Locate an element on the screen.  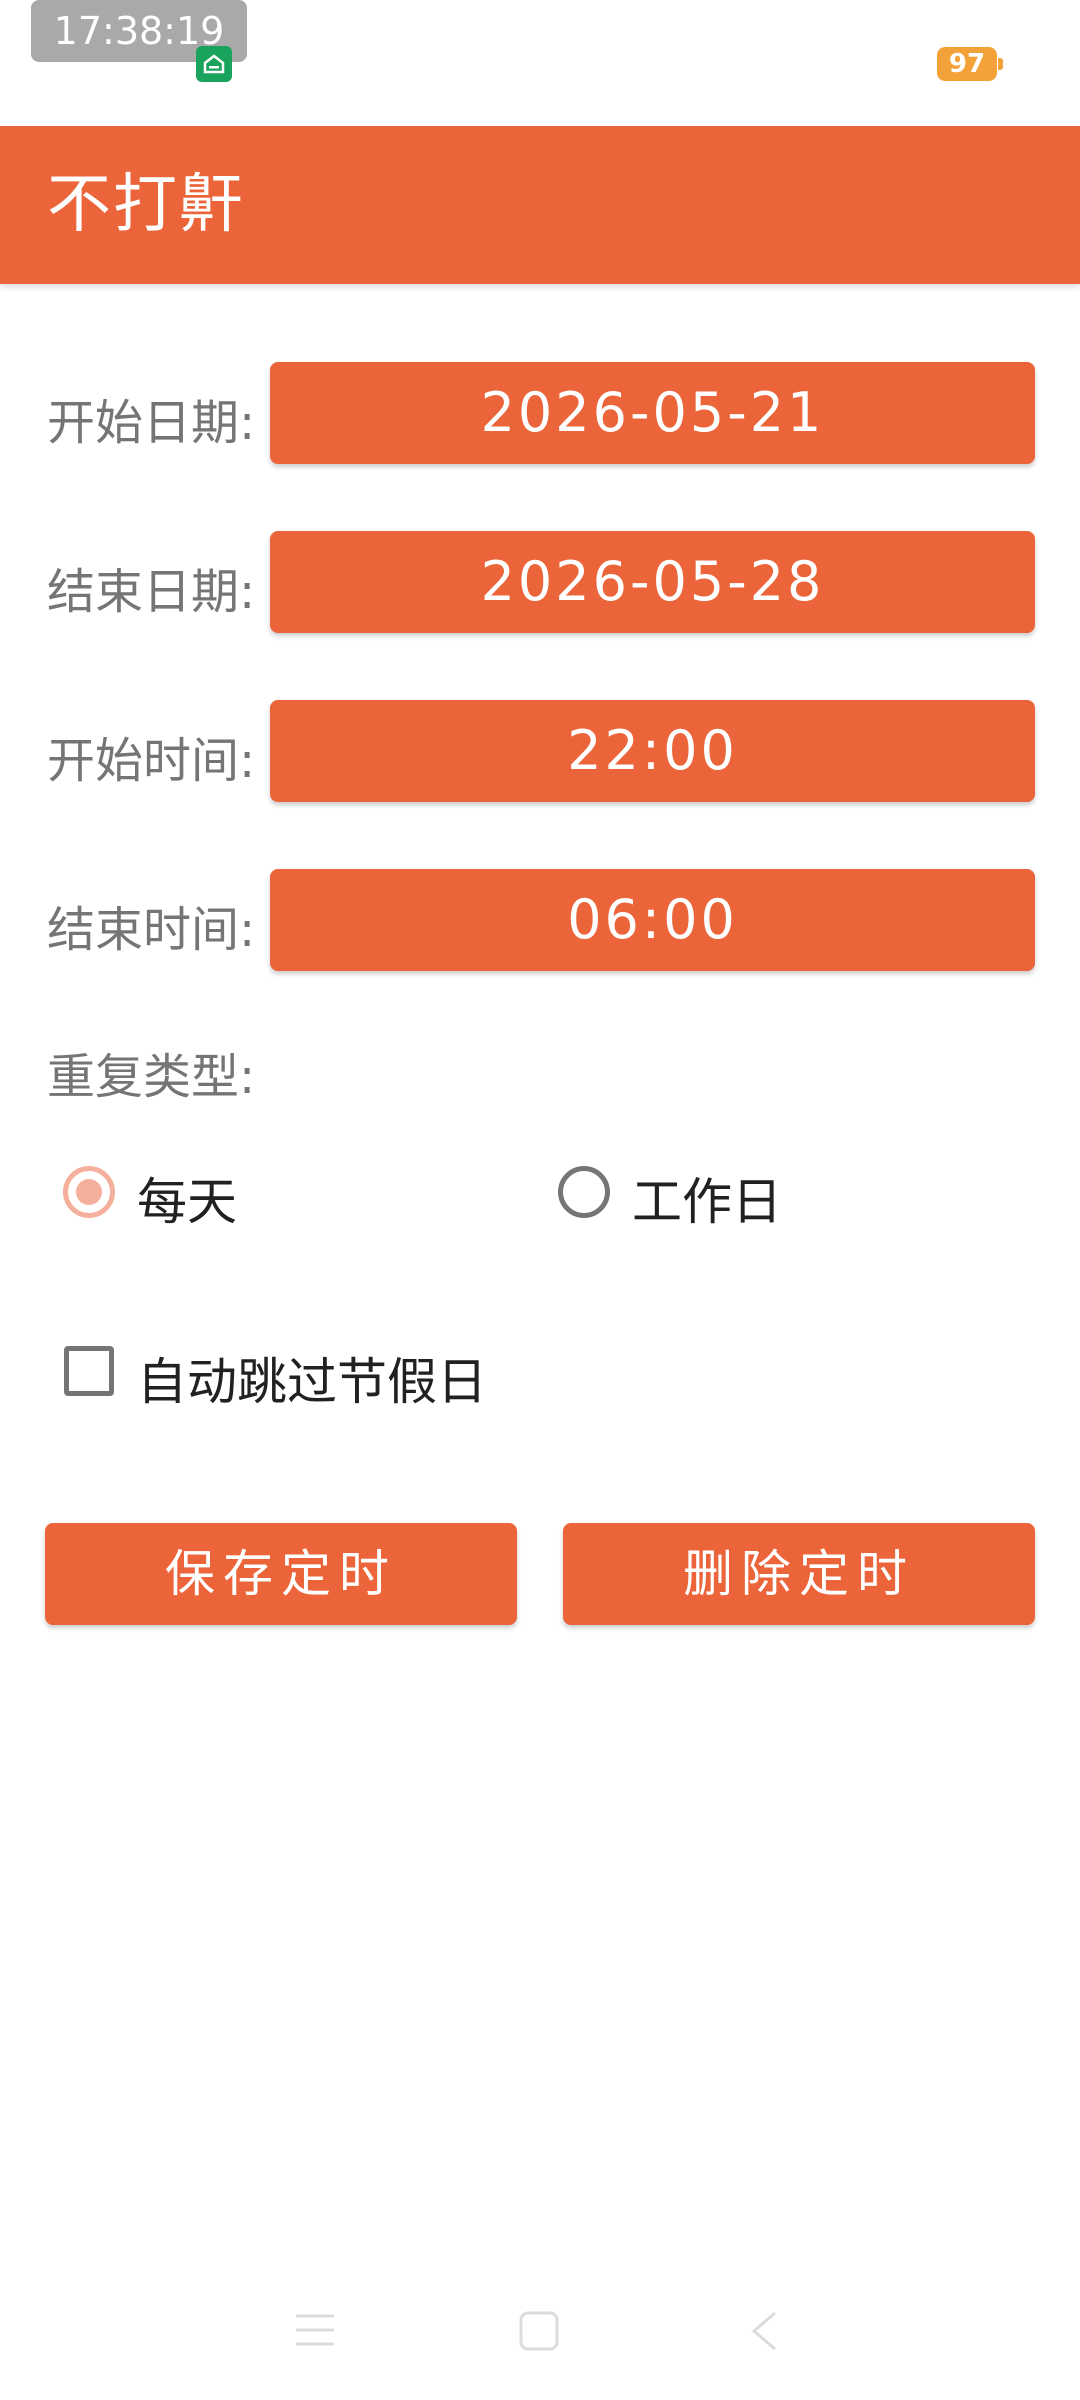
app-title: 不打鼾 is located at coordinates (146, 205).